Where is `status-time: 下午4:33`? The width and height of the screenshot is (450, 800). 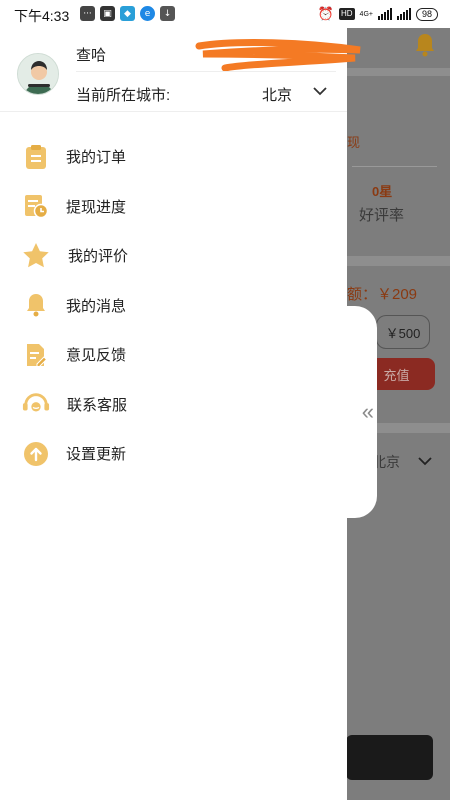 status-time: 下午4:33 is located at coordinates (42, 16).